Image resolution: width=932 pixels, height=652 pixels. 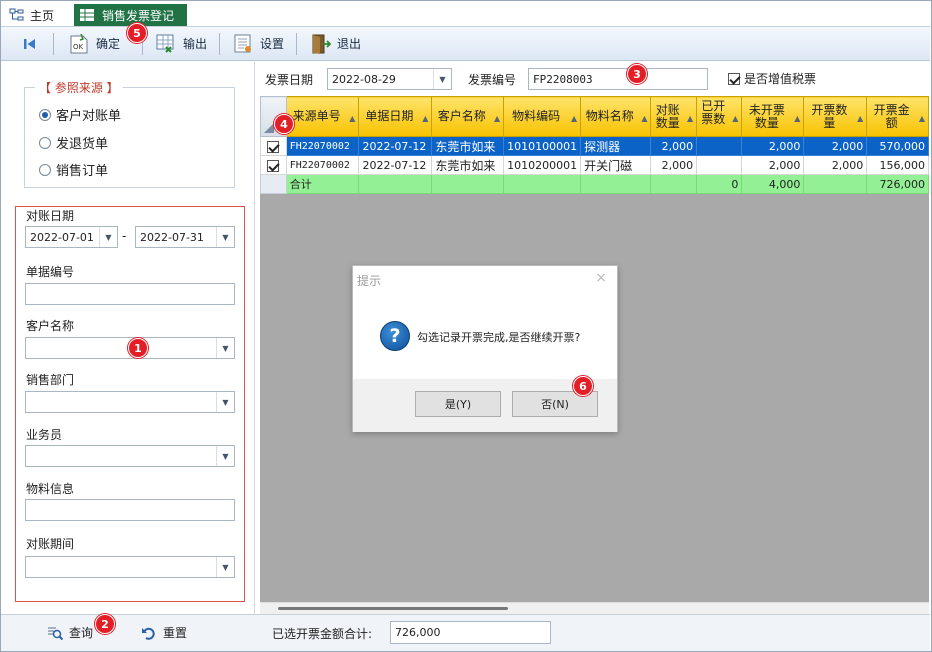 I want to click on col-header-source-no: 来源单号 ▲, so click(x=322, y=116).